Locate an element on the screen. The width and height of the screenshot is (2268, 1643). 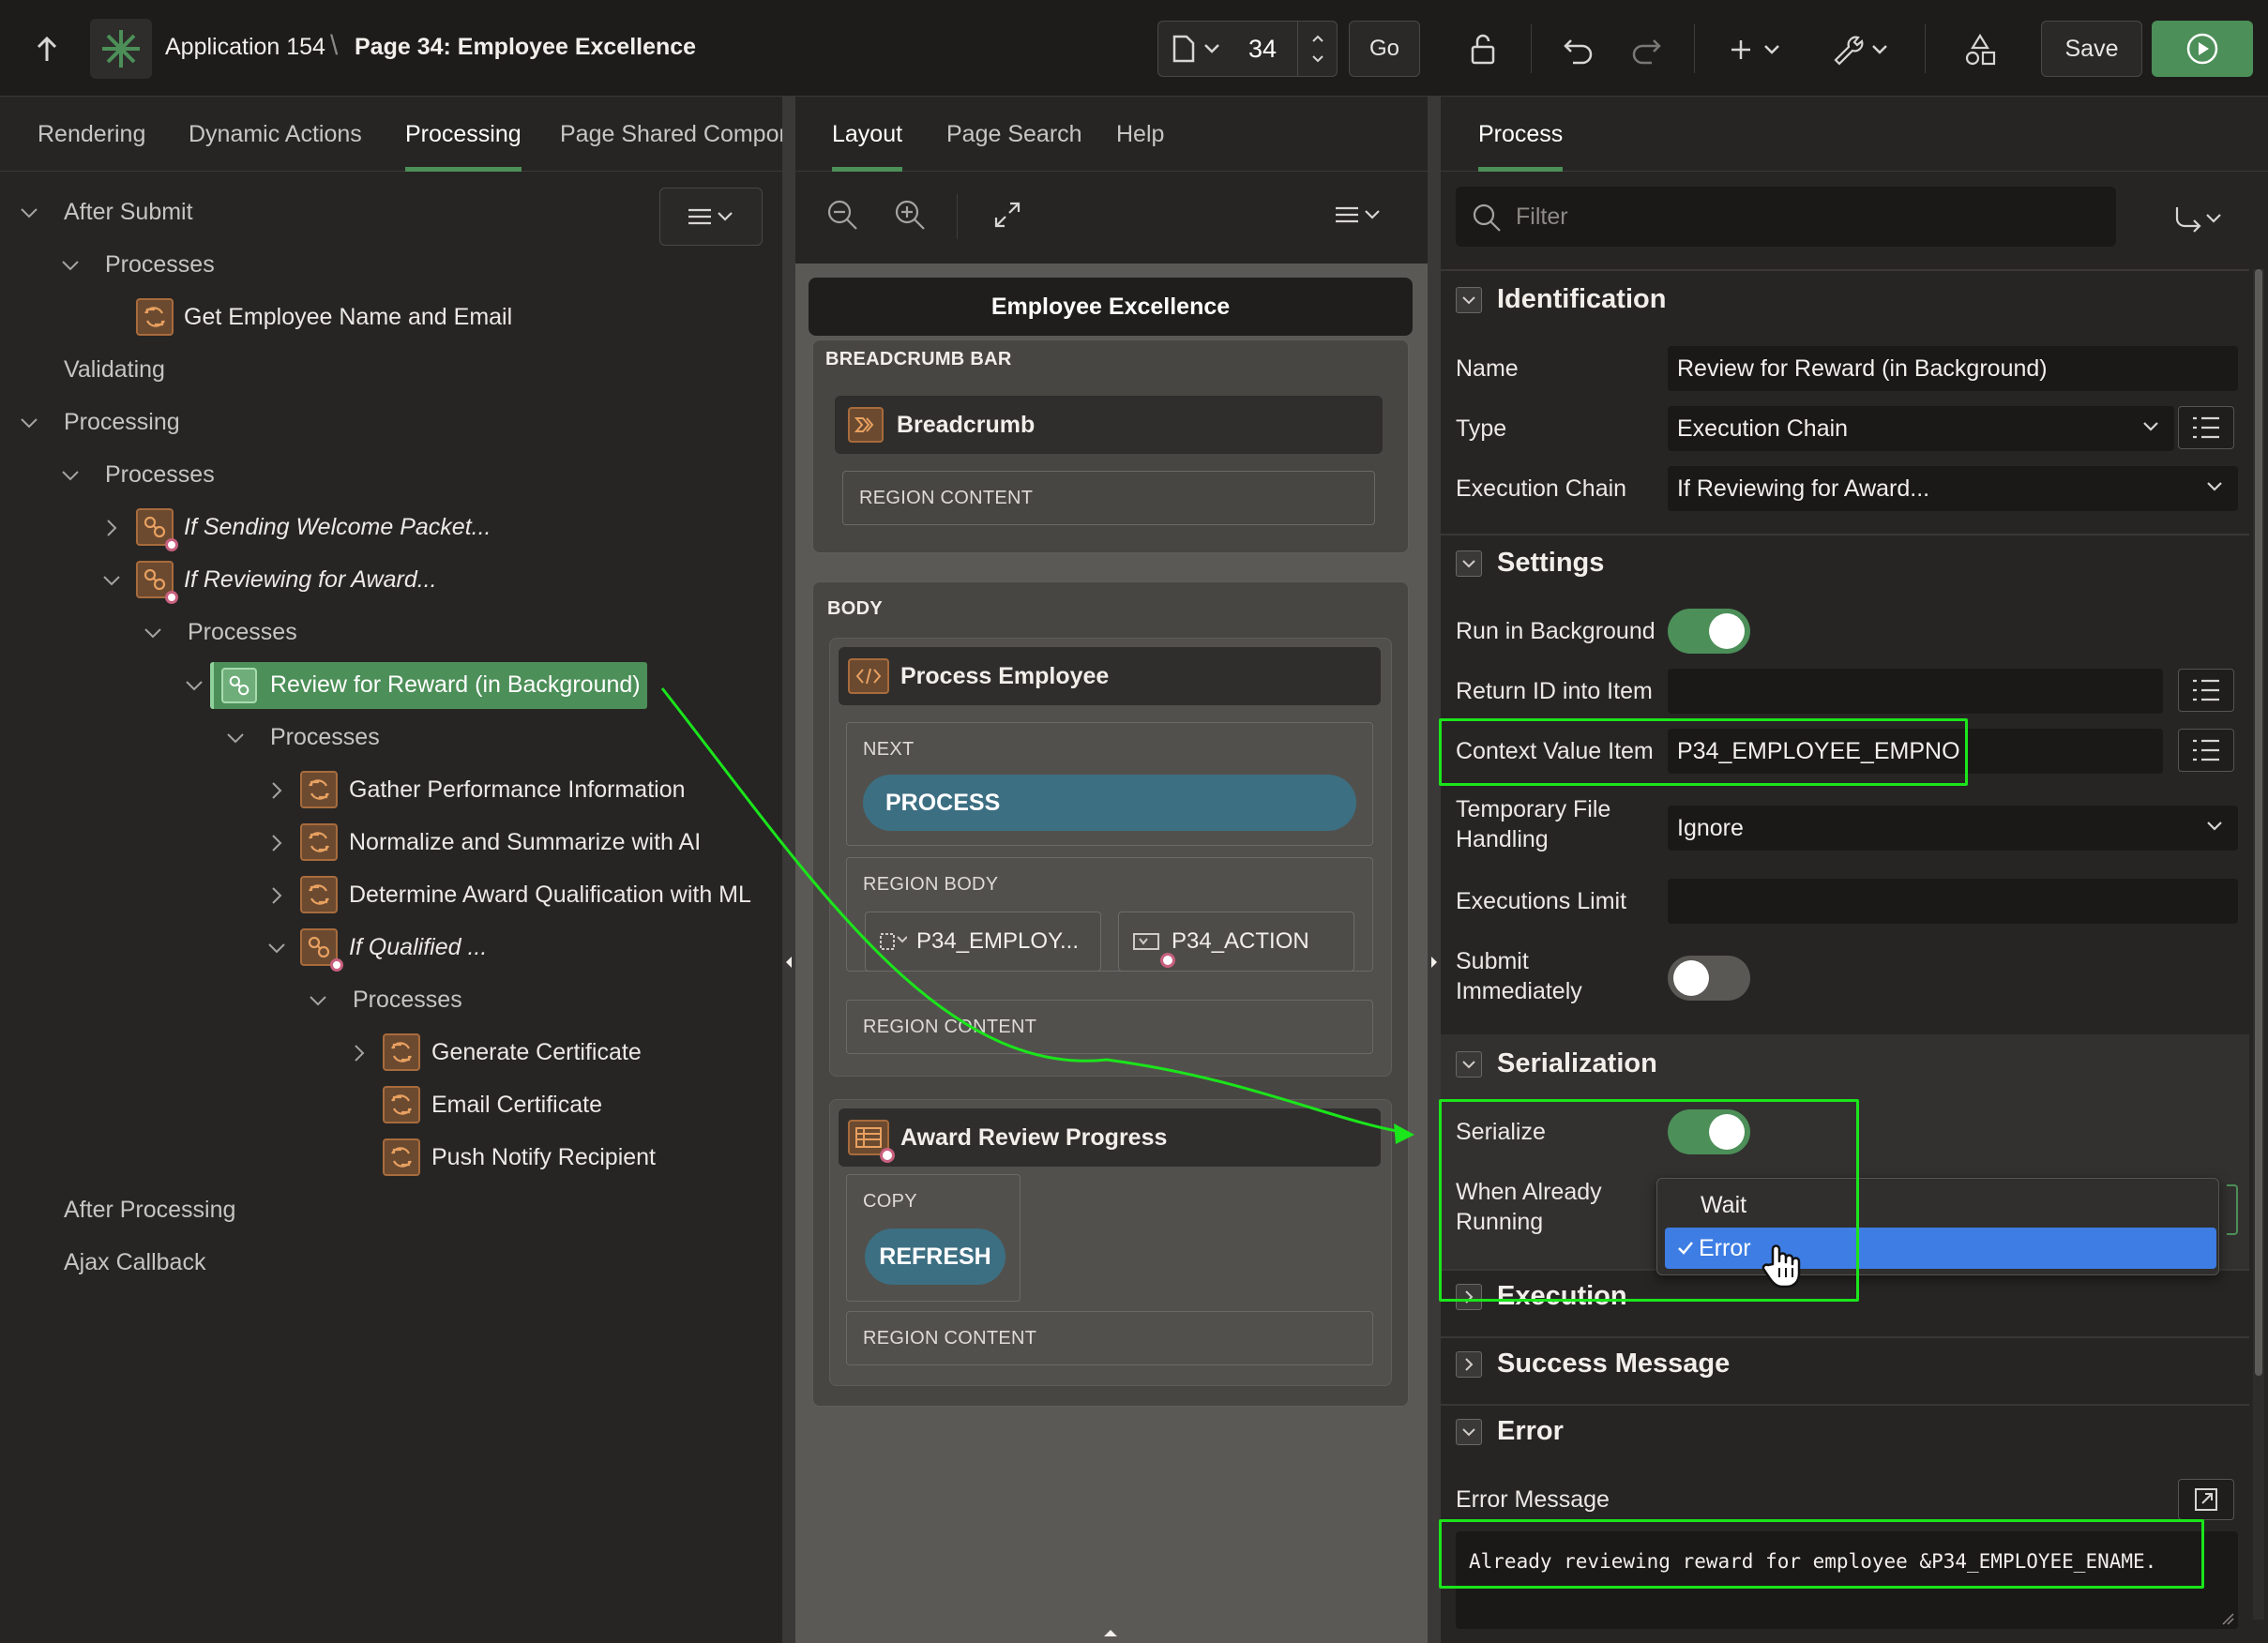
tab-process: Process is located at coordinates (1521, 134).